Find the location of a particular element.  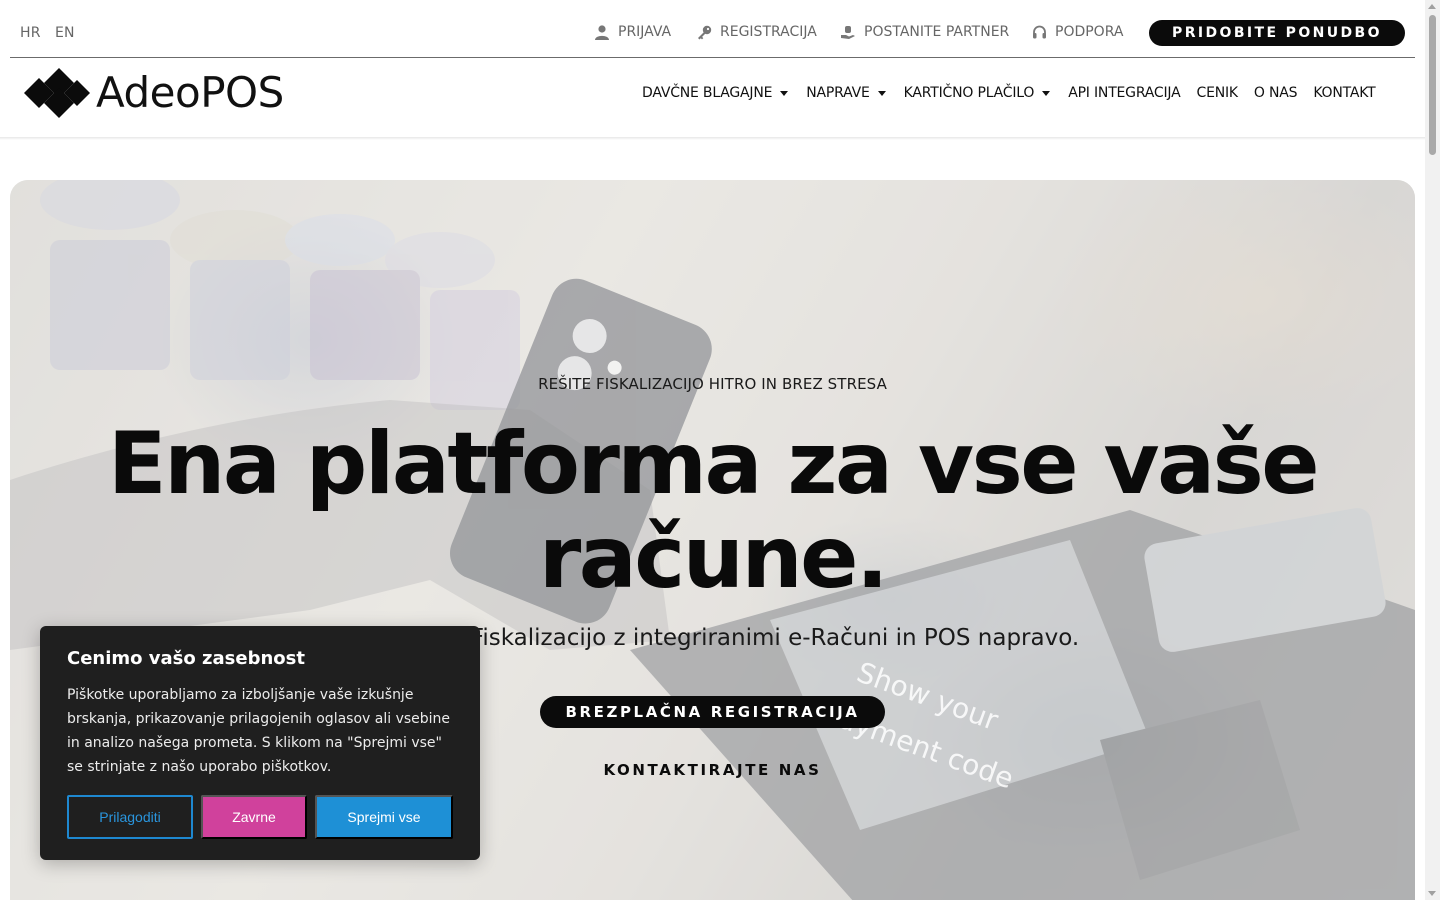

scroll-up-arrow-icon is located at coordinates (1432, 6).